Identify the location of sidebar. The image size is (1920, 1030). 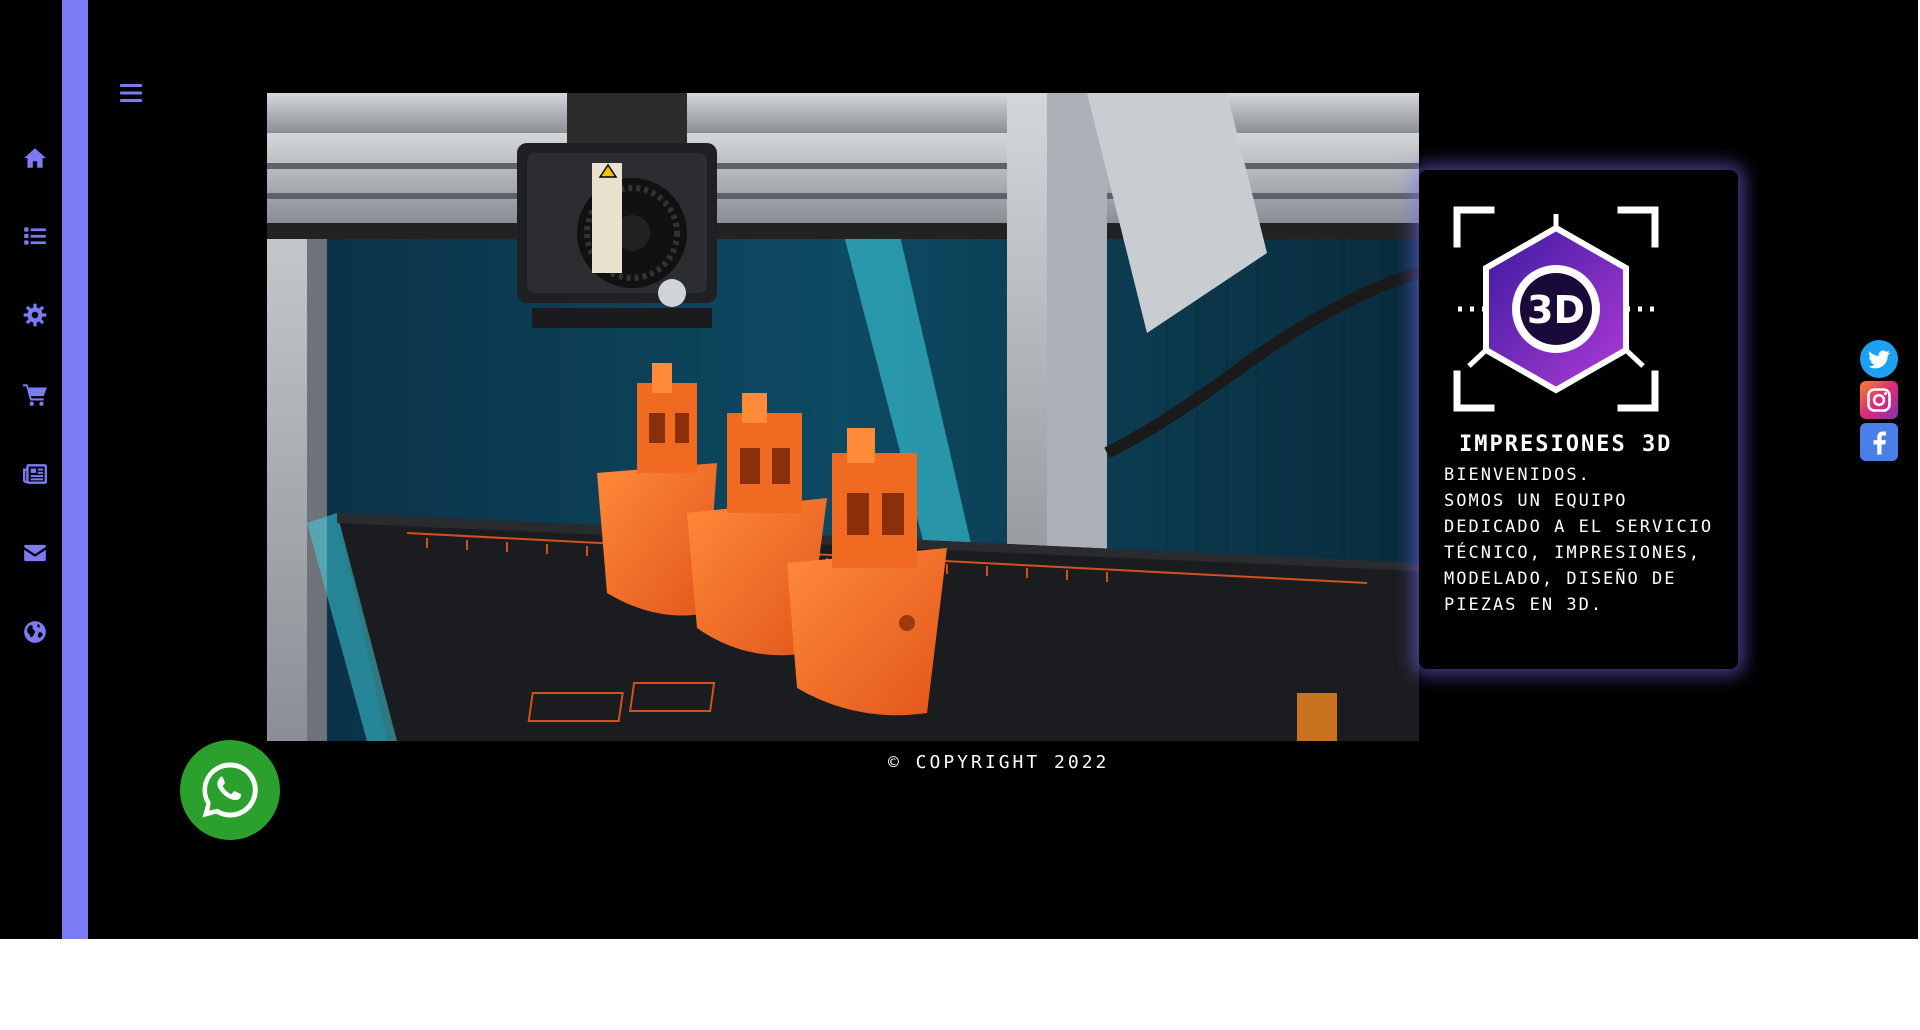
(31, 469).